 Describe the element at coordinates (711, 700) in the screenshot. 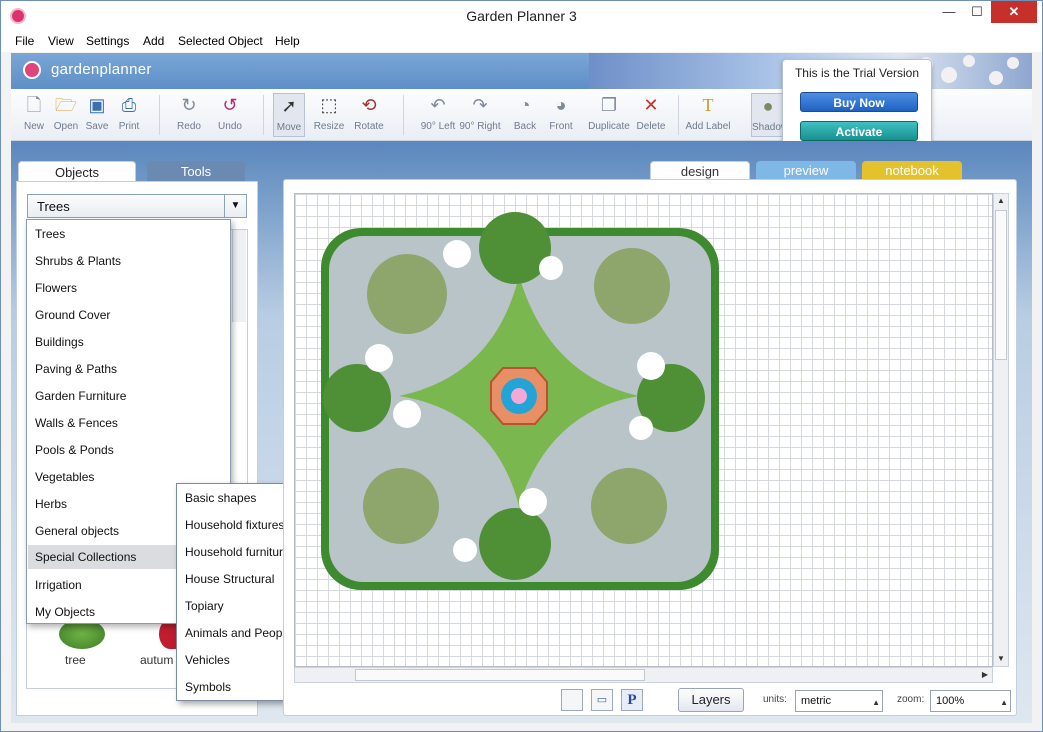

I see `layers-button: Layers` at that location.